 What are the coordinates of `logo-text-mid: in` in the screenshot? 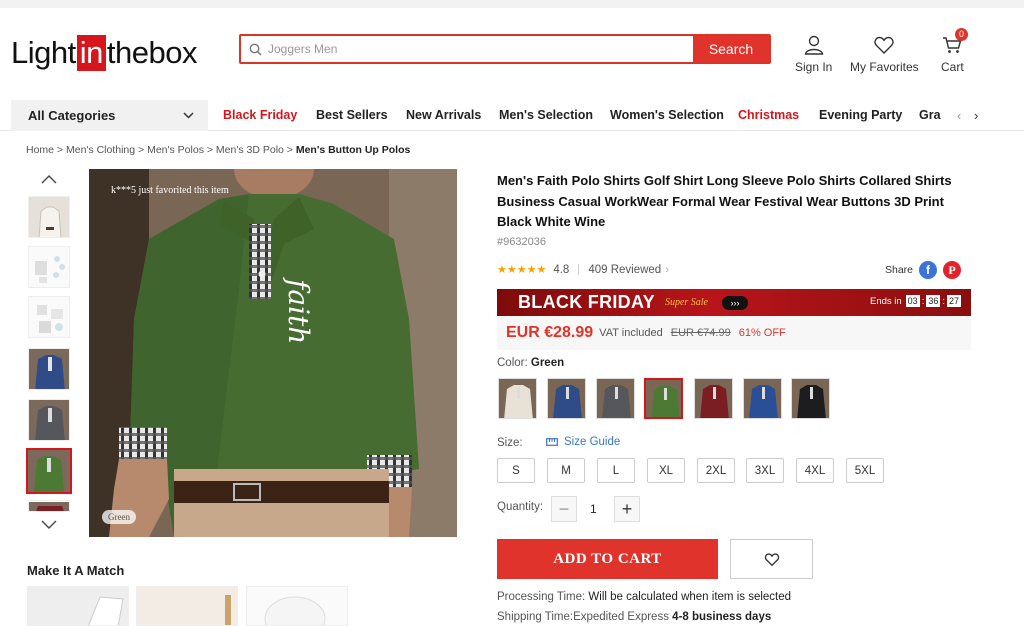 It's located at (91, 53).